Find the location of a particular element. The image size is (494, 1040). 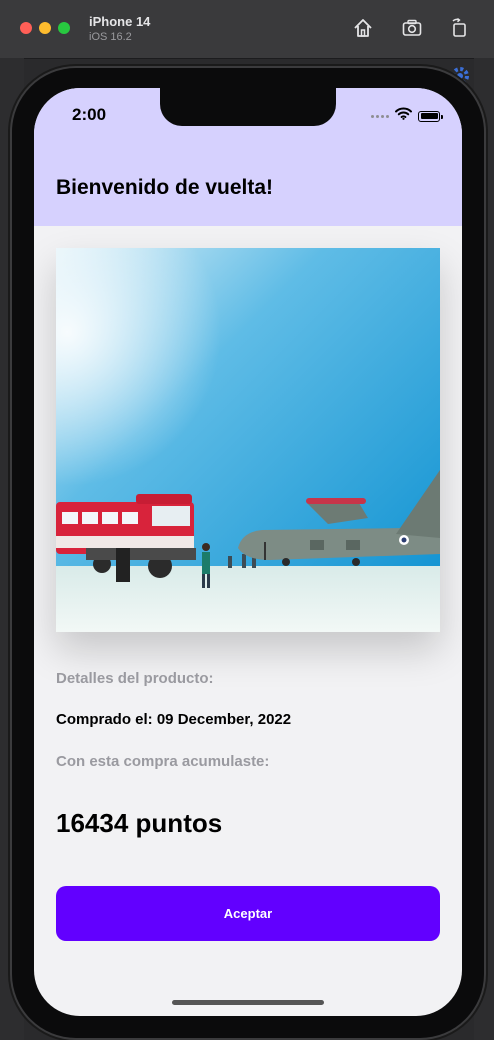

home-indicator is located at coordinates (248, 1002).